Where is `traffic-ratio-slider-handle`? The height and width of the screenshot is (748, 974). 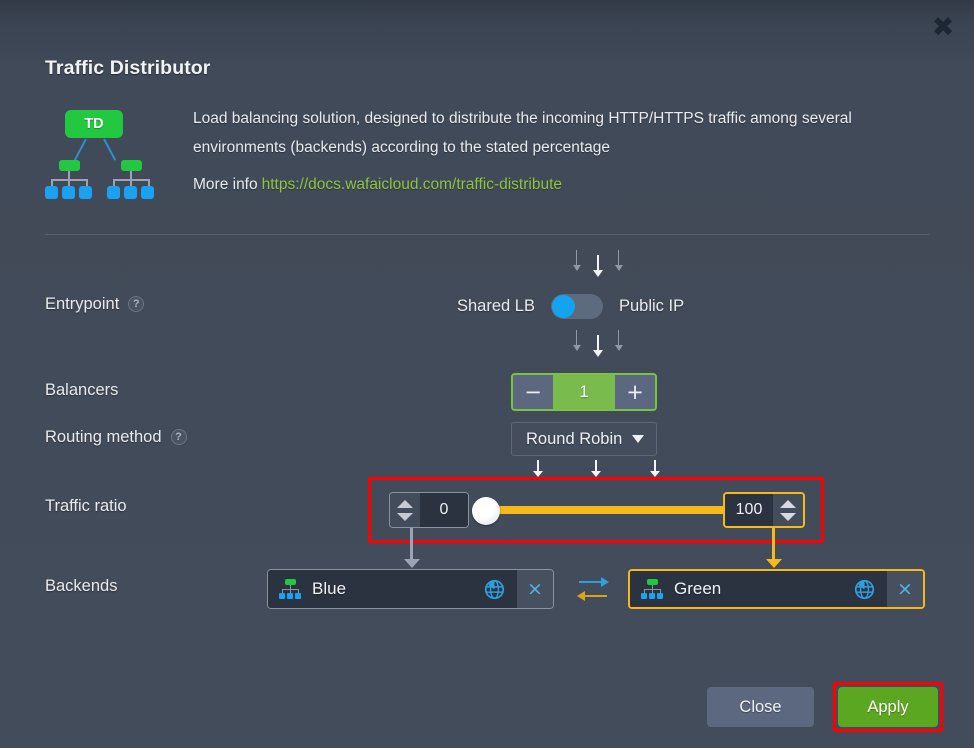
traffic-ratio-slider-handle is located at coordinates (486, 511).